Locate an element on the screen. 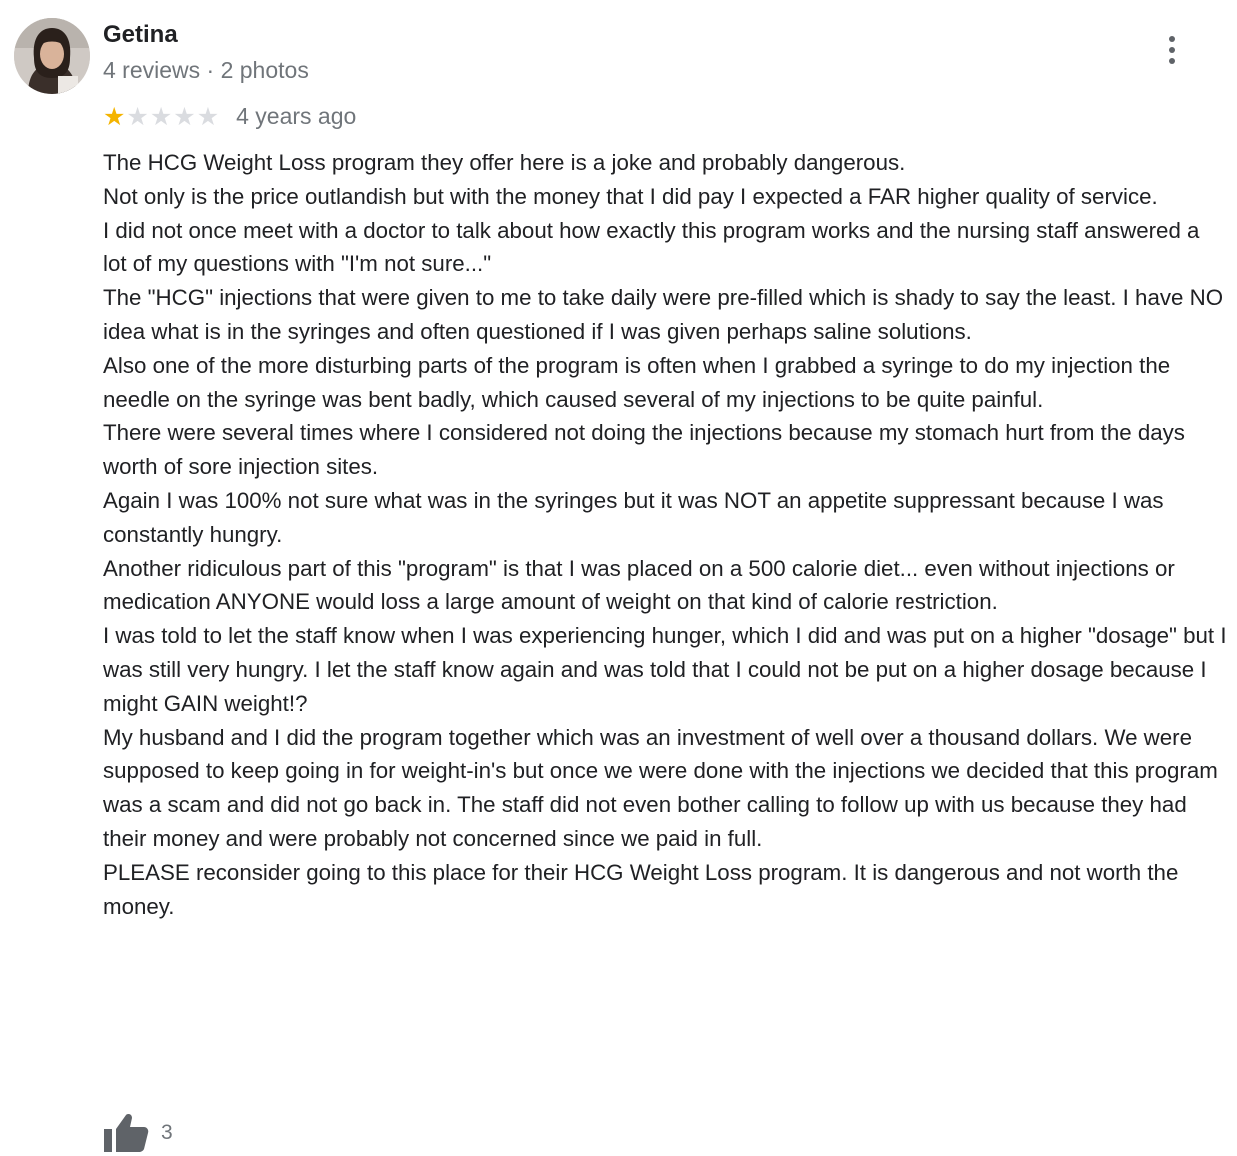 The height and width of the screenshot is (1156, 1237). author-name: Getina is located at coordinates (140, 35).